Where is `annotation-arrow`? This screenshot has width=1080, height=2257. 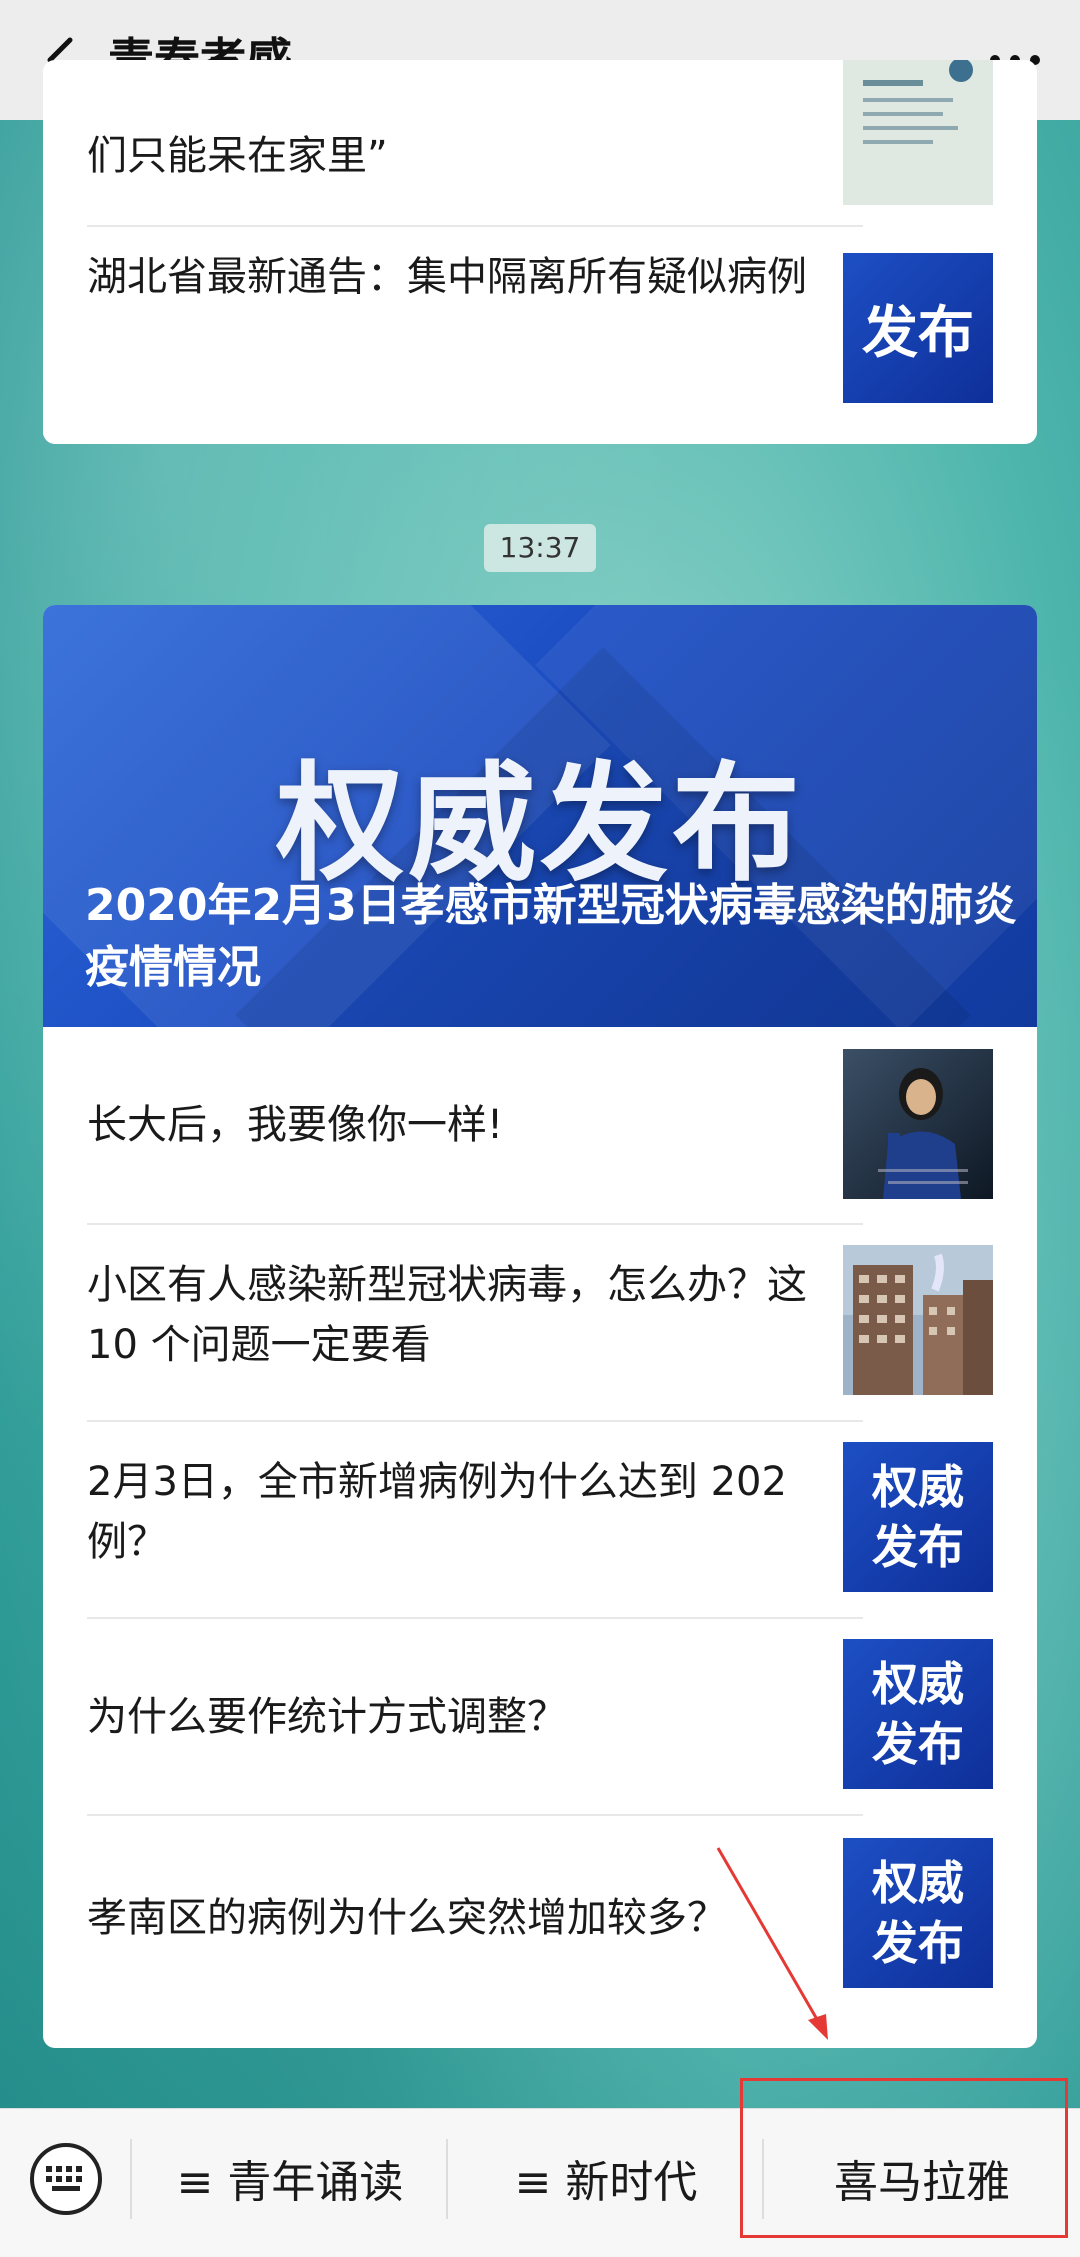 annotation-arrow is located at coordinates (772, 1943).